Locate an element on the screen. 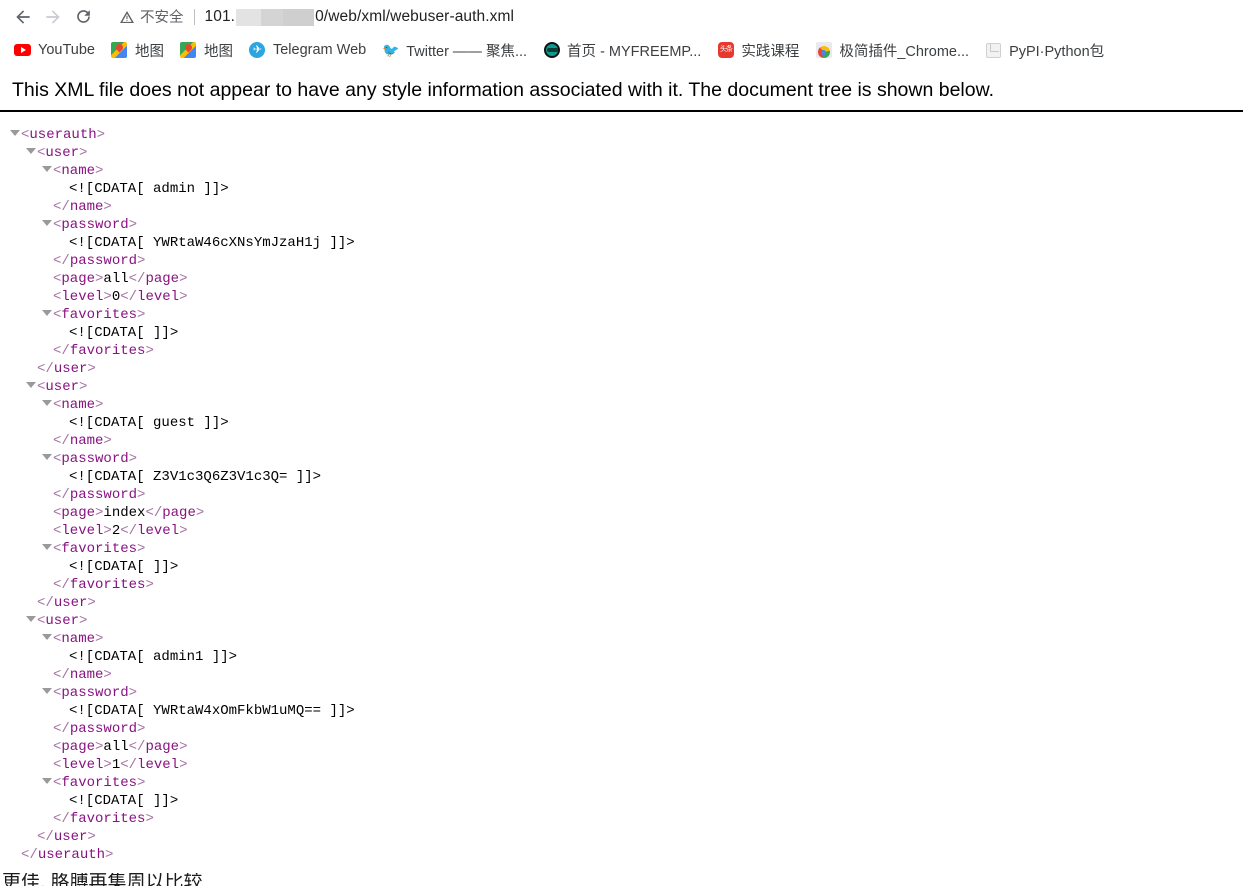 The image size is (1243, 886). xml-line: <userauth> is located at coordinates (626, 135).